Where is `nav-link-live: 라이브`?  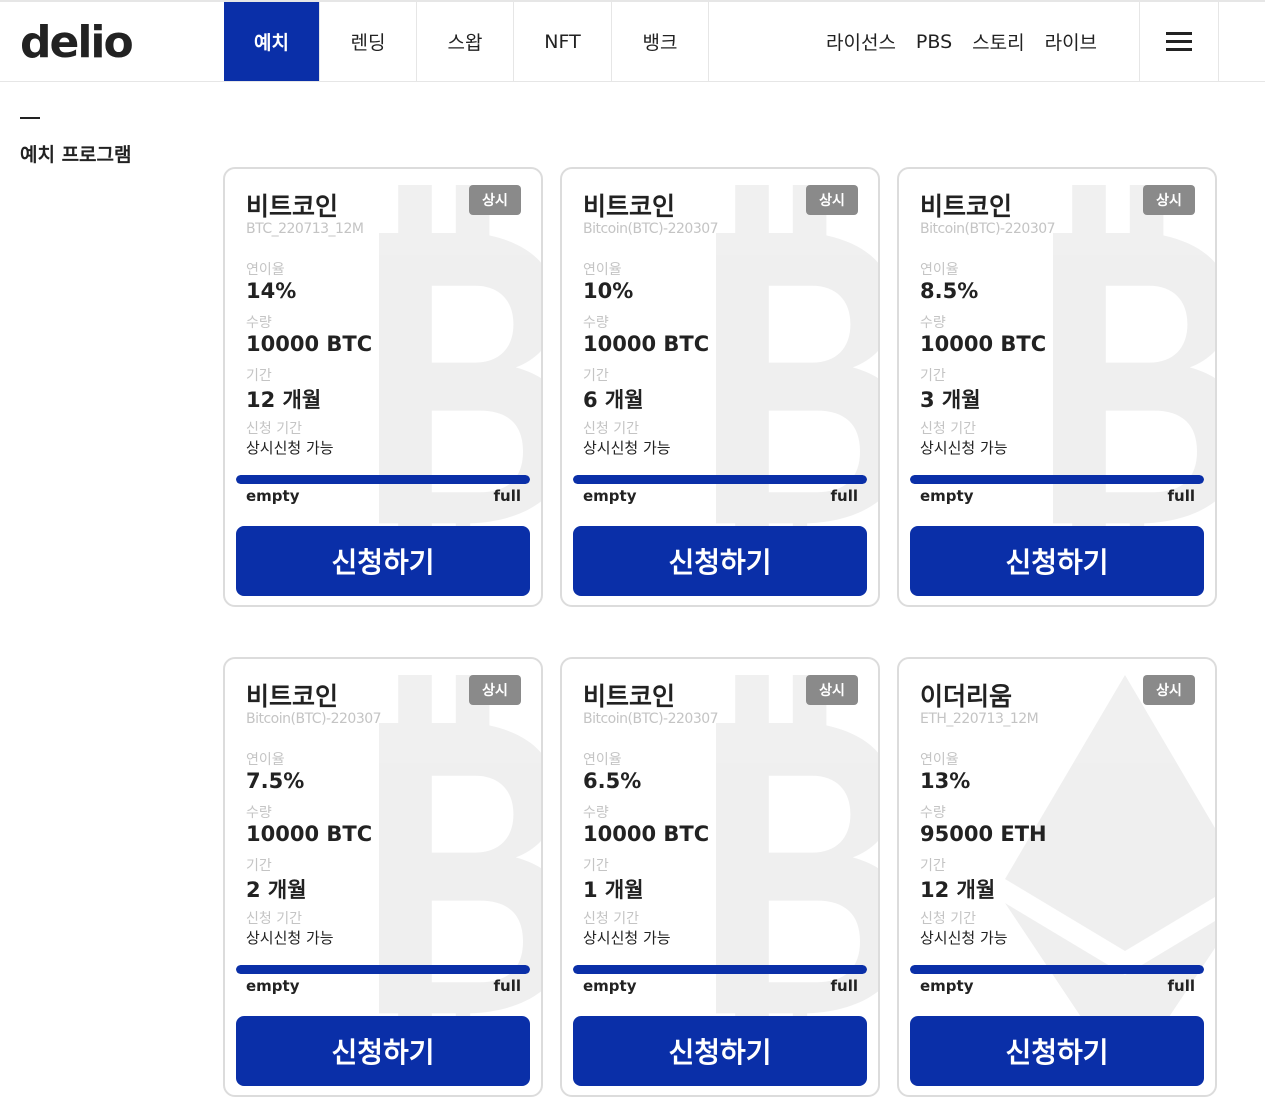
nav-link-live: 라이브 is located at coordinates (1071, 41).